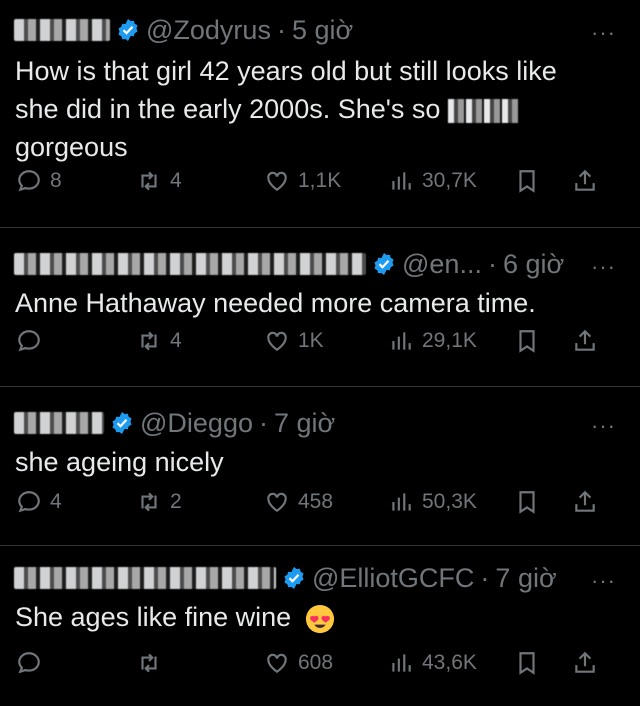 The width and height of the screenshot is (640, 706). Describe the element at coordinates (176, 501) in the screenshot. I see `repost-count: 2` at that location.